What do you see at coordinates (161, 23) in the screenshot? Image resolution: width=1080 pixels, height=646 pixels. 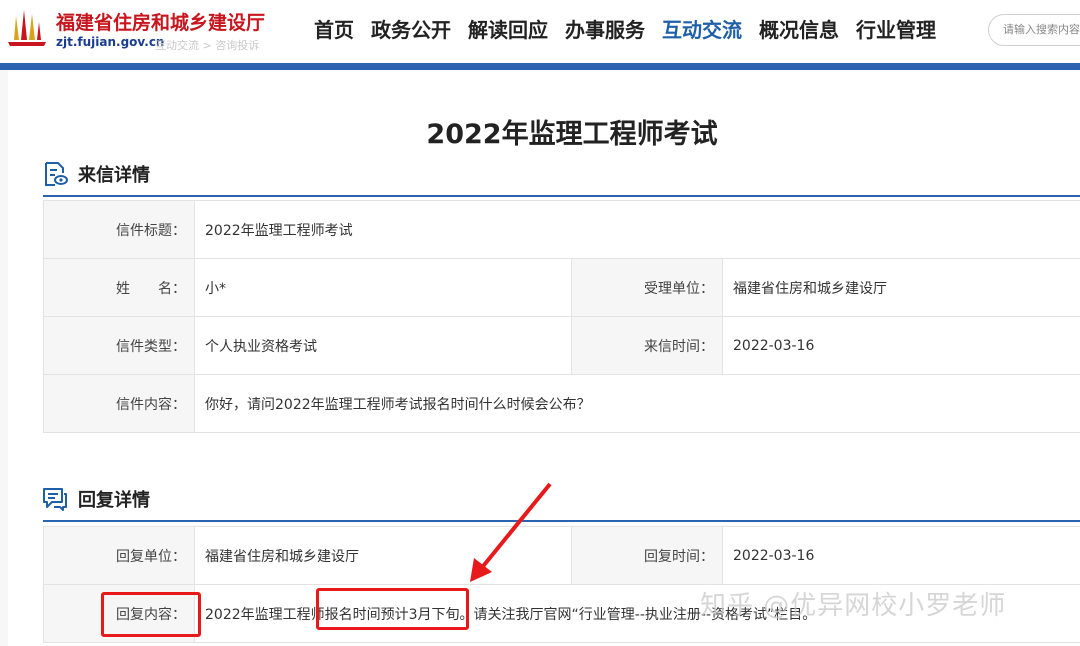 I see `logo-title: 福建省住房和城乡建设厅` at bounding box center [161, 23].